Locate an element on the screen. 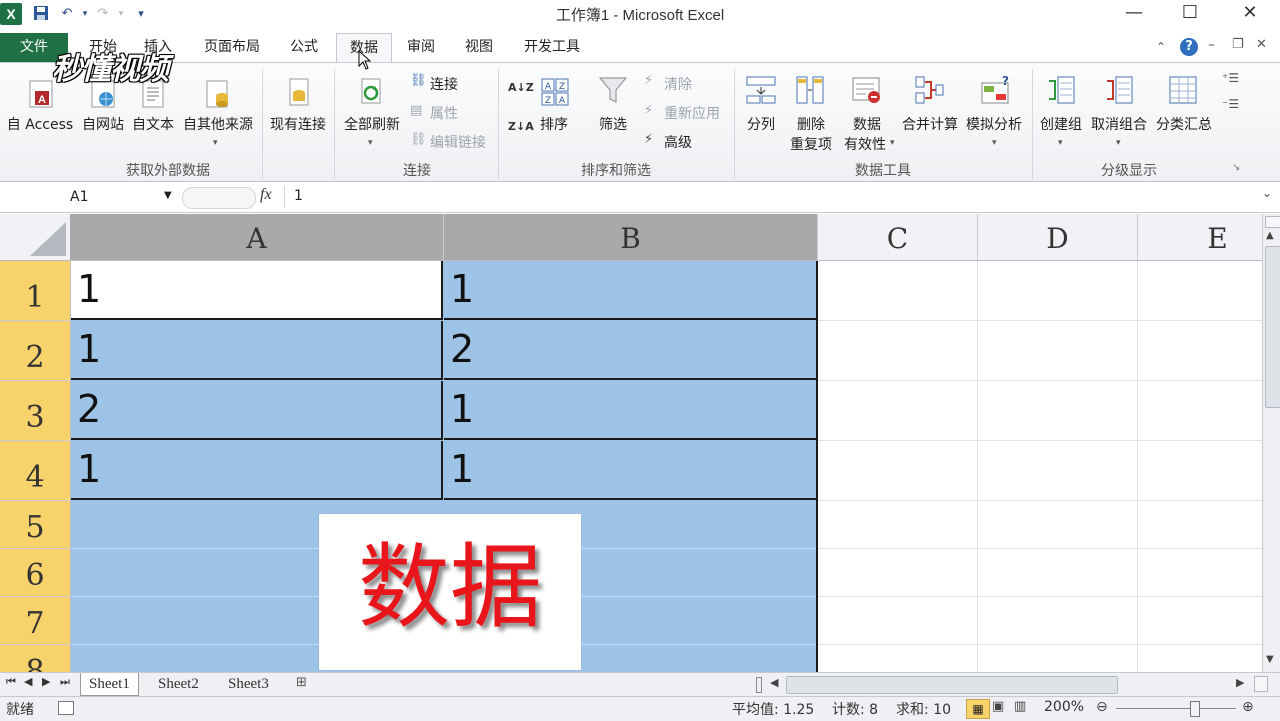  from-other-sources-button: 自其他来源 is located at coordinates (218, 124).